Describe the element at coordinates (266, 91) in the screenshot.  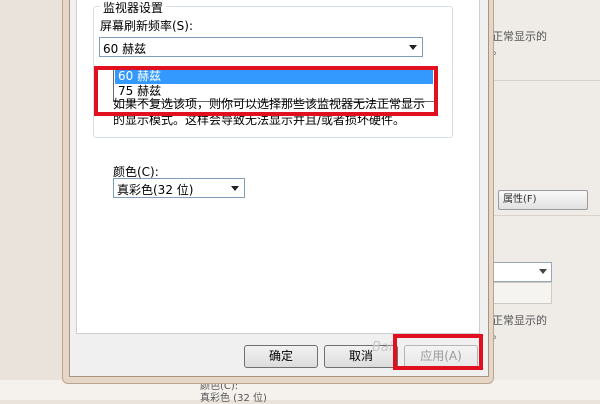
I see `highlight-refresh-options` at that location.